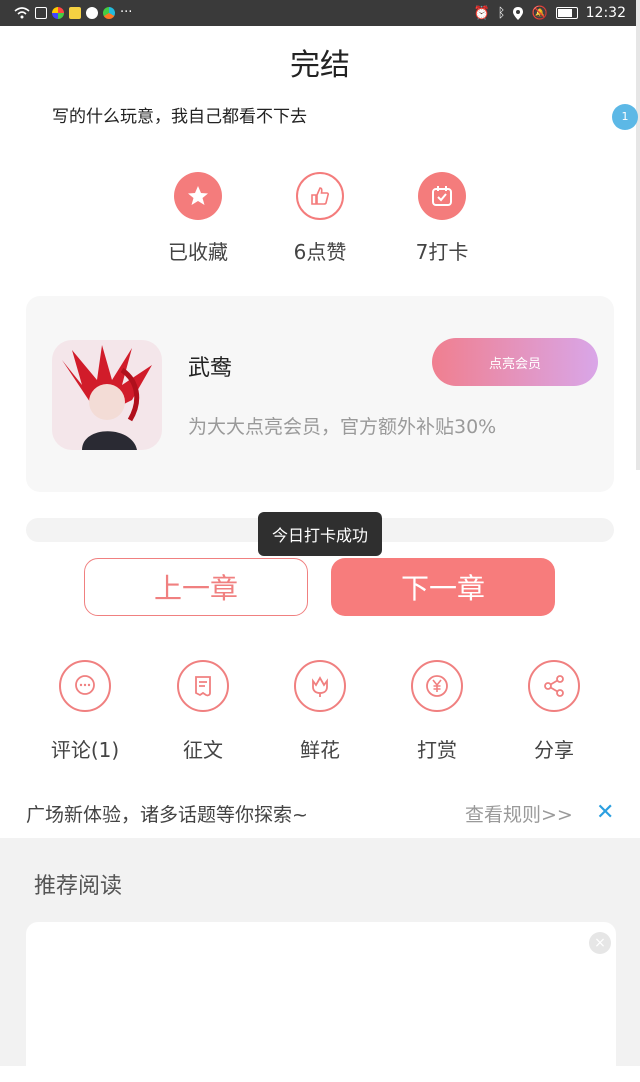  I want to click on next-chapter-button: 下一章, so click(443, 587).